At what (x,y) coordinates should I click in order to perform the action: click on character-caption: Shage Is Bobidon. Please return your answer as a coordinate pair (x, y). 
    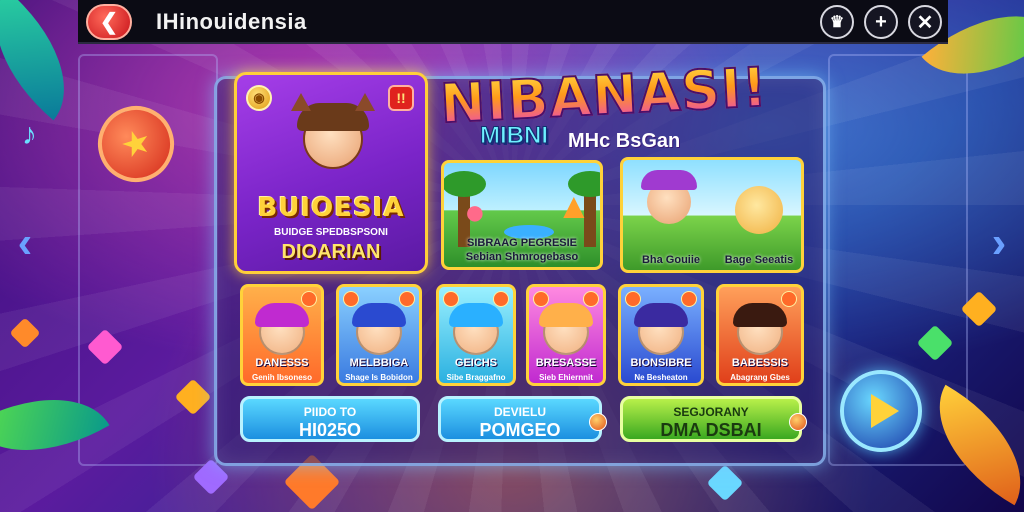
    Looking at the image, I should click on (379, 377).